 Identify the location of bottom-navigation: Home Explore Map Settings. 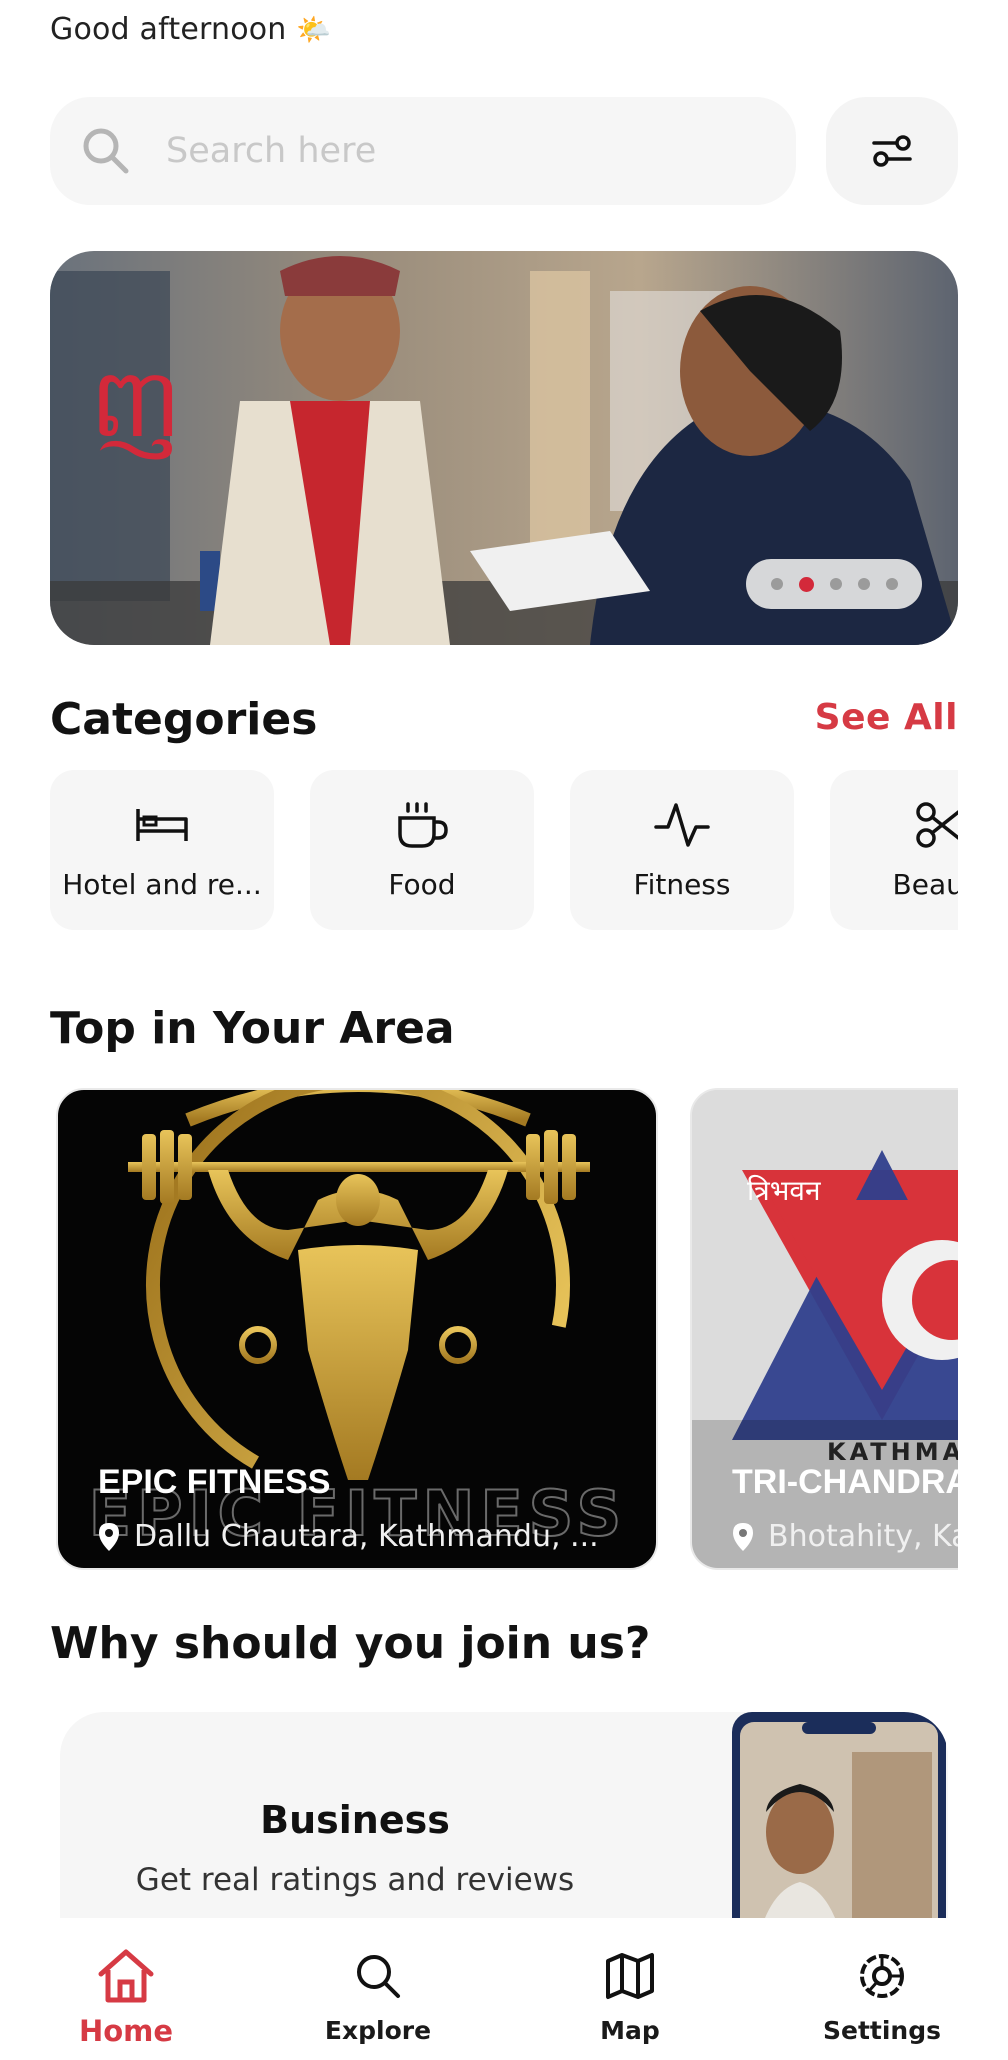
(504, 1989).